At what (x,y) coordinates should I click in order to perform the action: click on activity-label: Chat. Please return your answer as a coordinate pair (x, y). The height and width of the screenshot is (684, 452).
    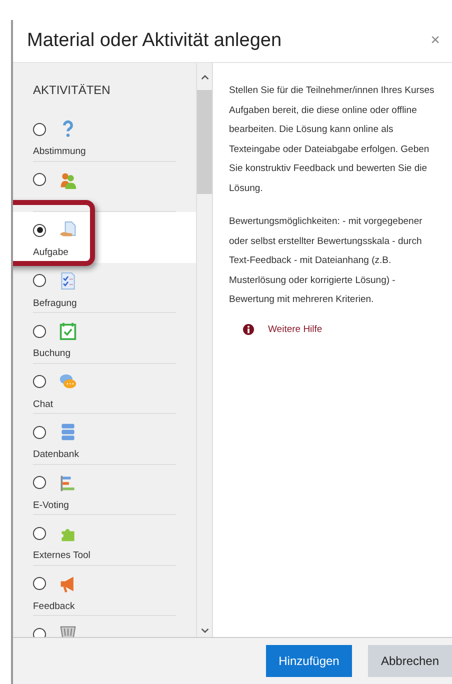
    Looking at the image, I should click on (43, 404).